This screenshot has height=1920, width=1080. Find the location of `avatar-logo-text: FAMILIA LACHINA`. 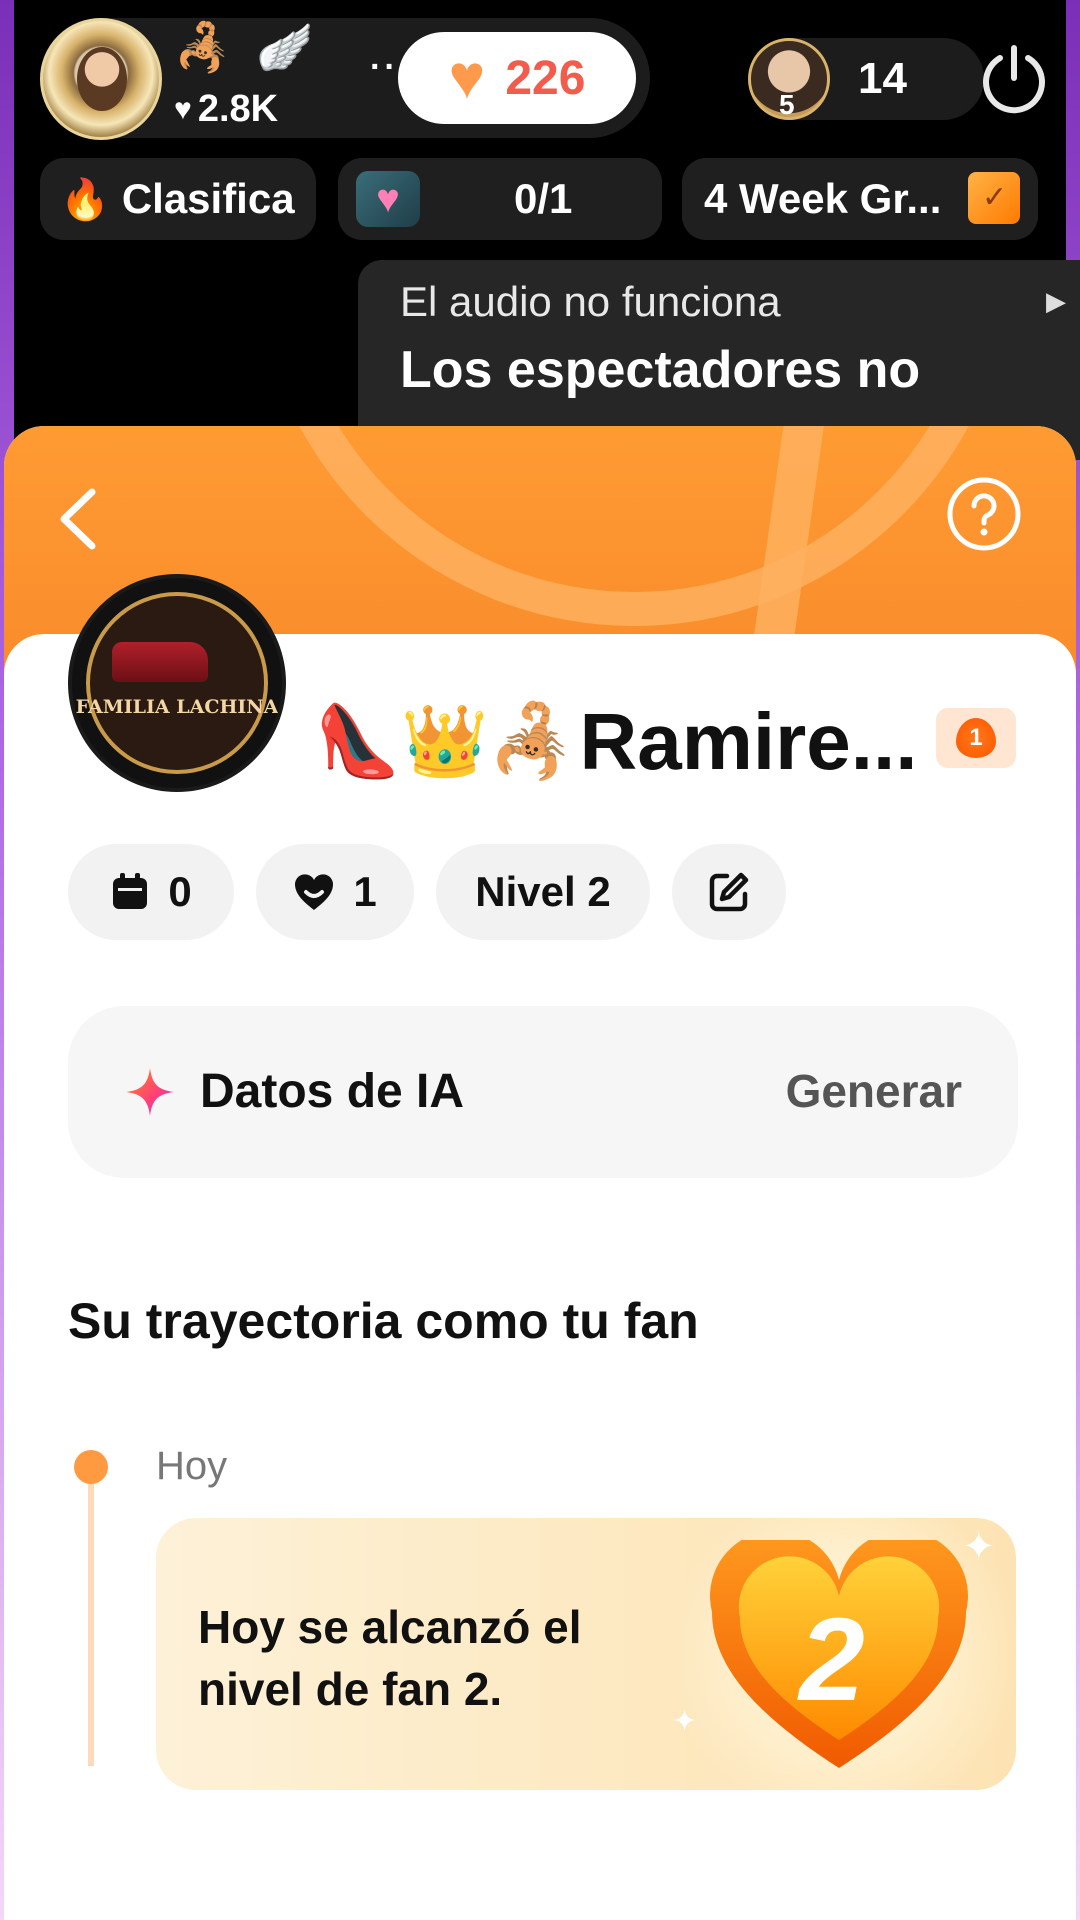

avatar-logo-text: FAMILIA LACHINA is located at coordinates (177, 707).